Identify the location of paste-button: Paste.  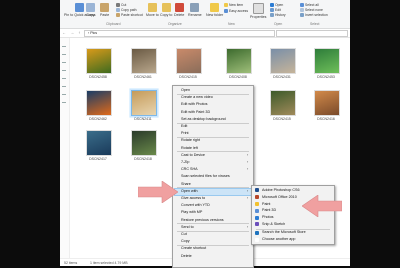
(104, 10).